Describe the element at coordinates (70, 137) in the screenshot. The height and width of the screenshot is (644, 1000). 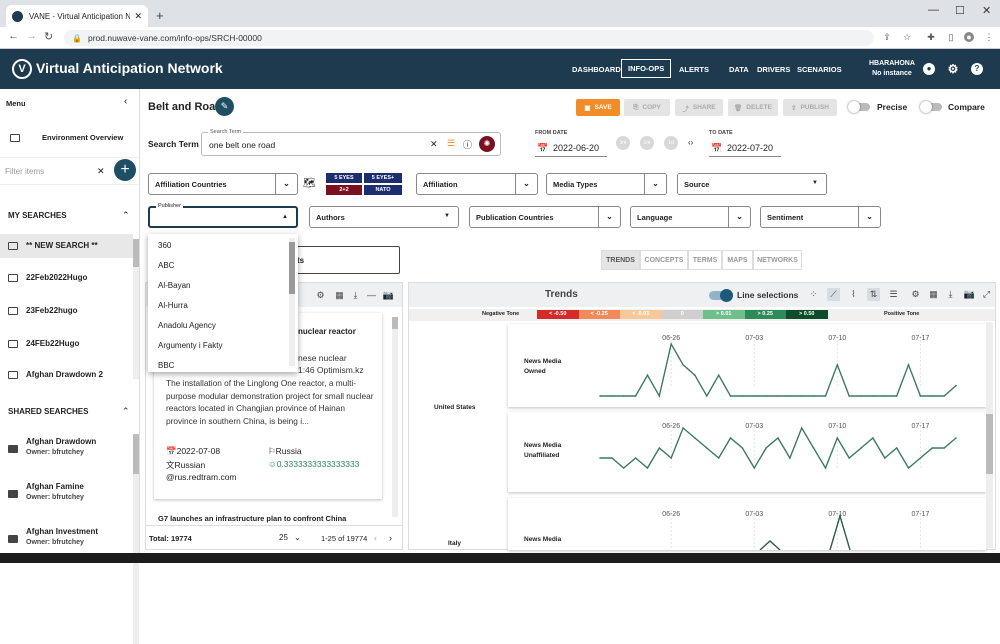
I see `environment-overview-item: Environment Overview` at that location.